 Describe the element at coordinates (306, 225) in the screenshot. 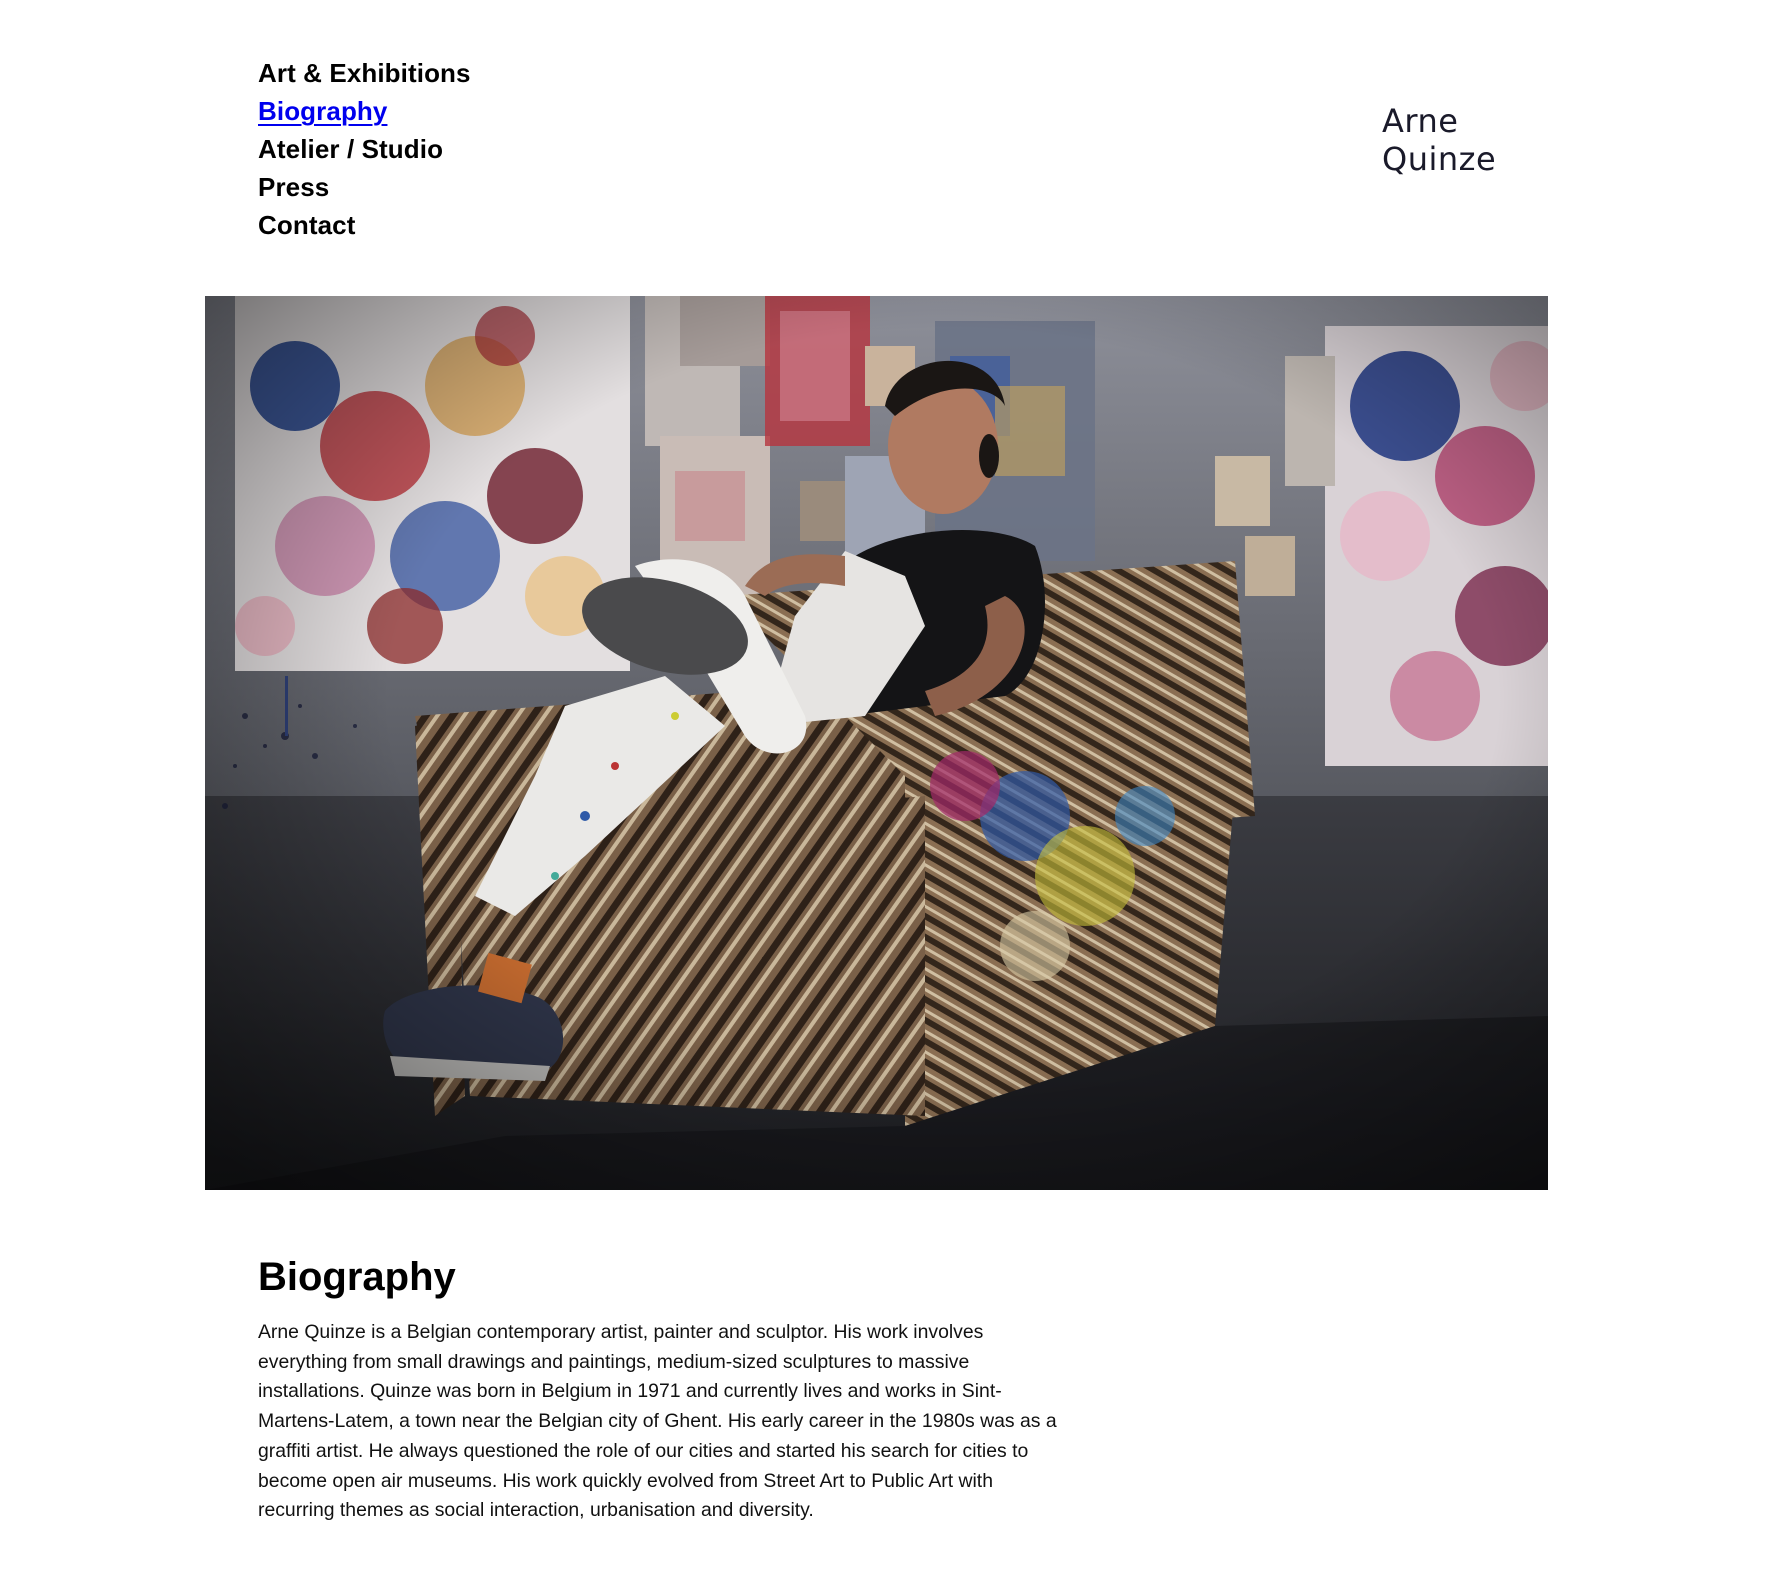

I see `nav-link-contact: Contact` at that location.